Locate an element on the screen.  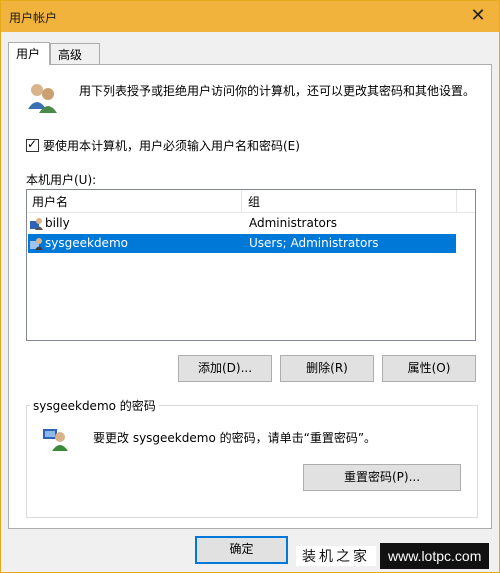
site-watermark: 装机之家 www.lotpc.com is located at coordinates (393, 556).